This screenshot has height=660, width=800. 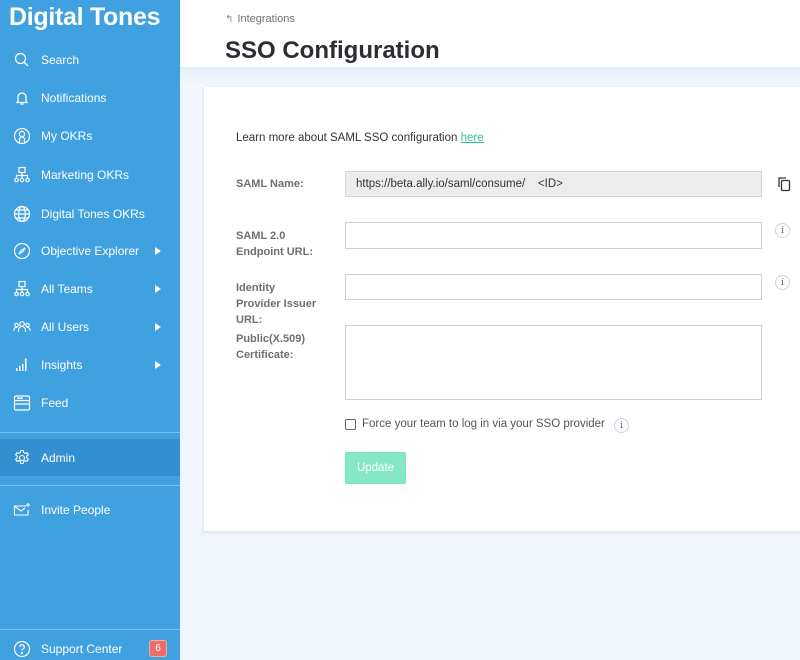 I want to click on sidebar-item-support-center: Support Center 6, so click(x=90, y=645).